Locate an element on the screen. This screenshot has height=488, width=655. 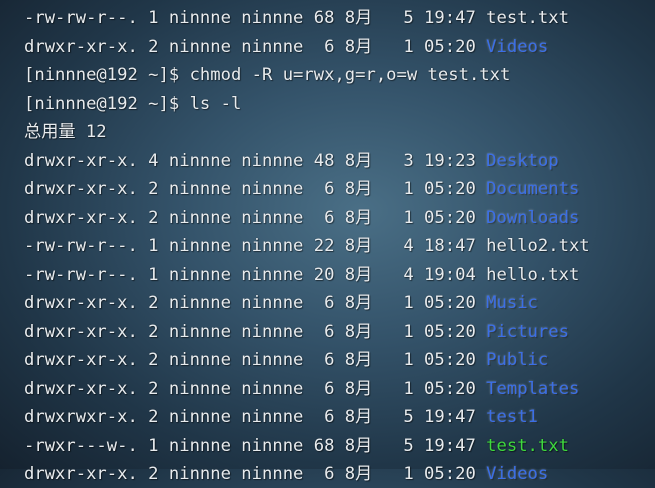
directory-name: Downloads is located at coordinates (533, 217).